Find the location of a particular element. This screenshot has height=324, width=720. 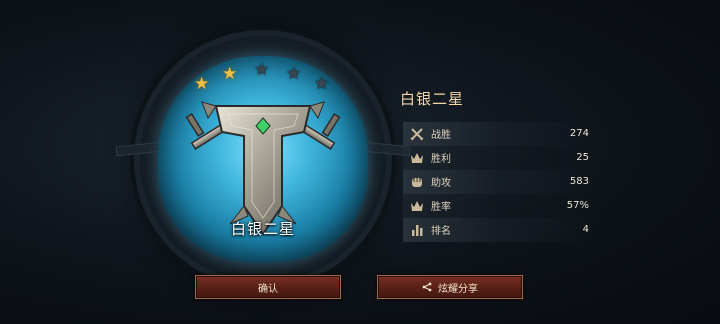

confirm-button: 确认 is located at coordinates (268, 287).